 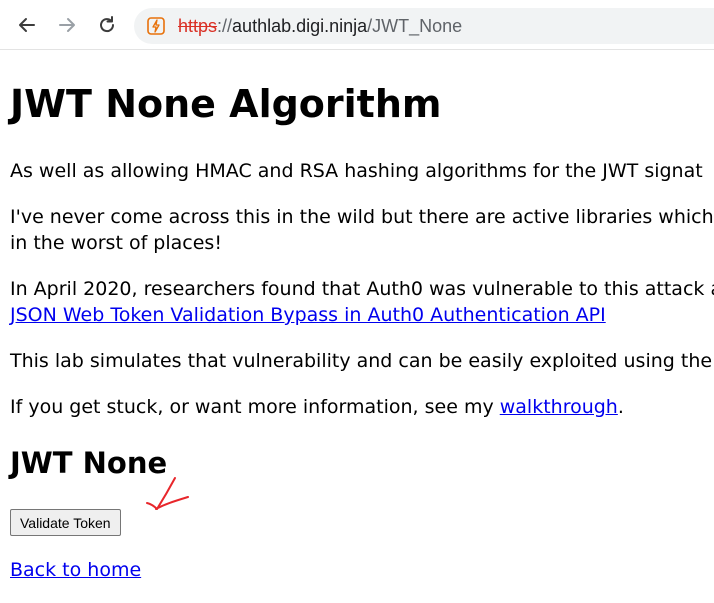 I want to click on walkthrough-link: walkthrough, so click(x=559, y=407).